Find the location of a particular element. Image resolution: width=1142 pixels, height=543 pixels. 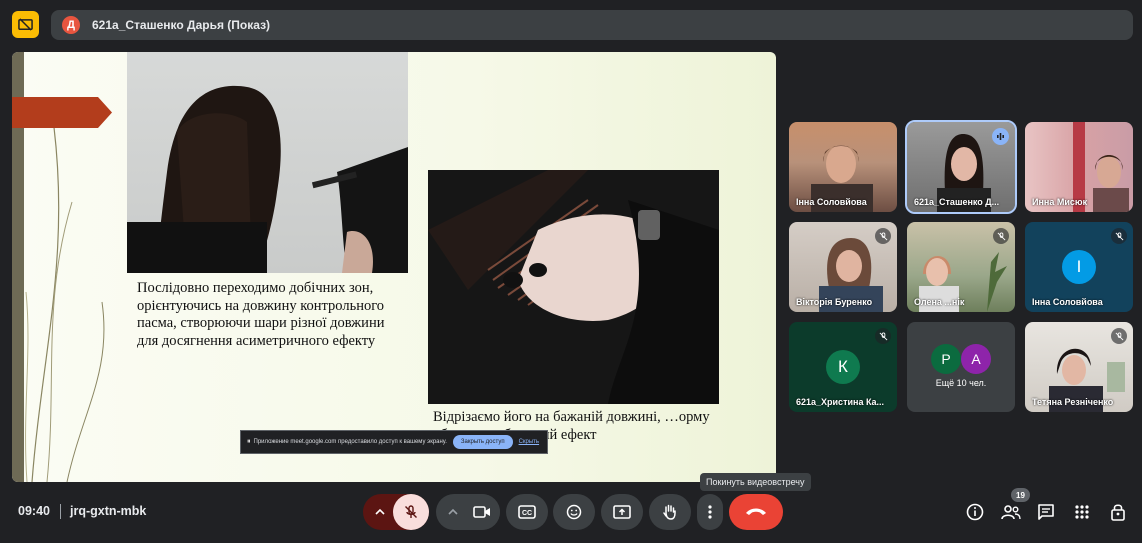

svg-text: CC is located at coordinates (527, 513).